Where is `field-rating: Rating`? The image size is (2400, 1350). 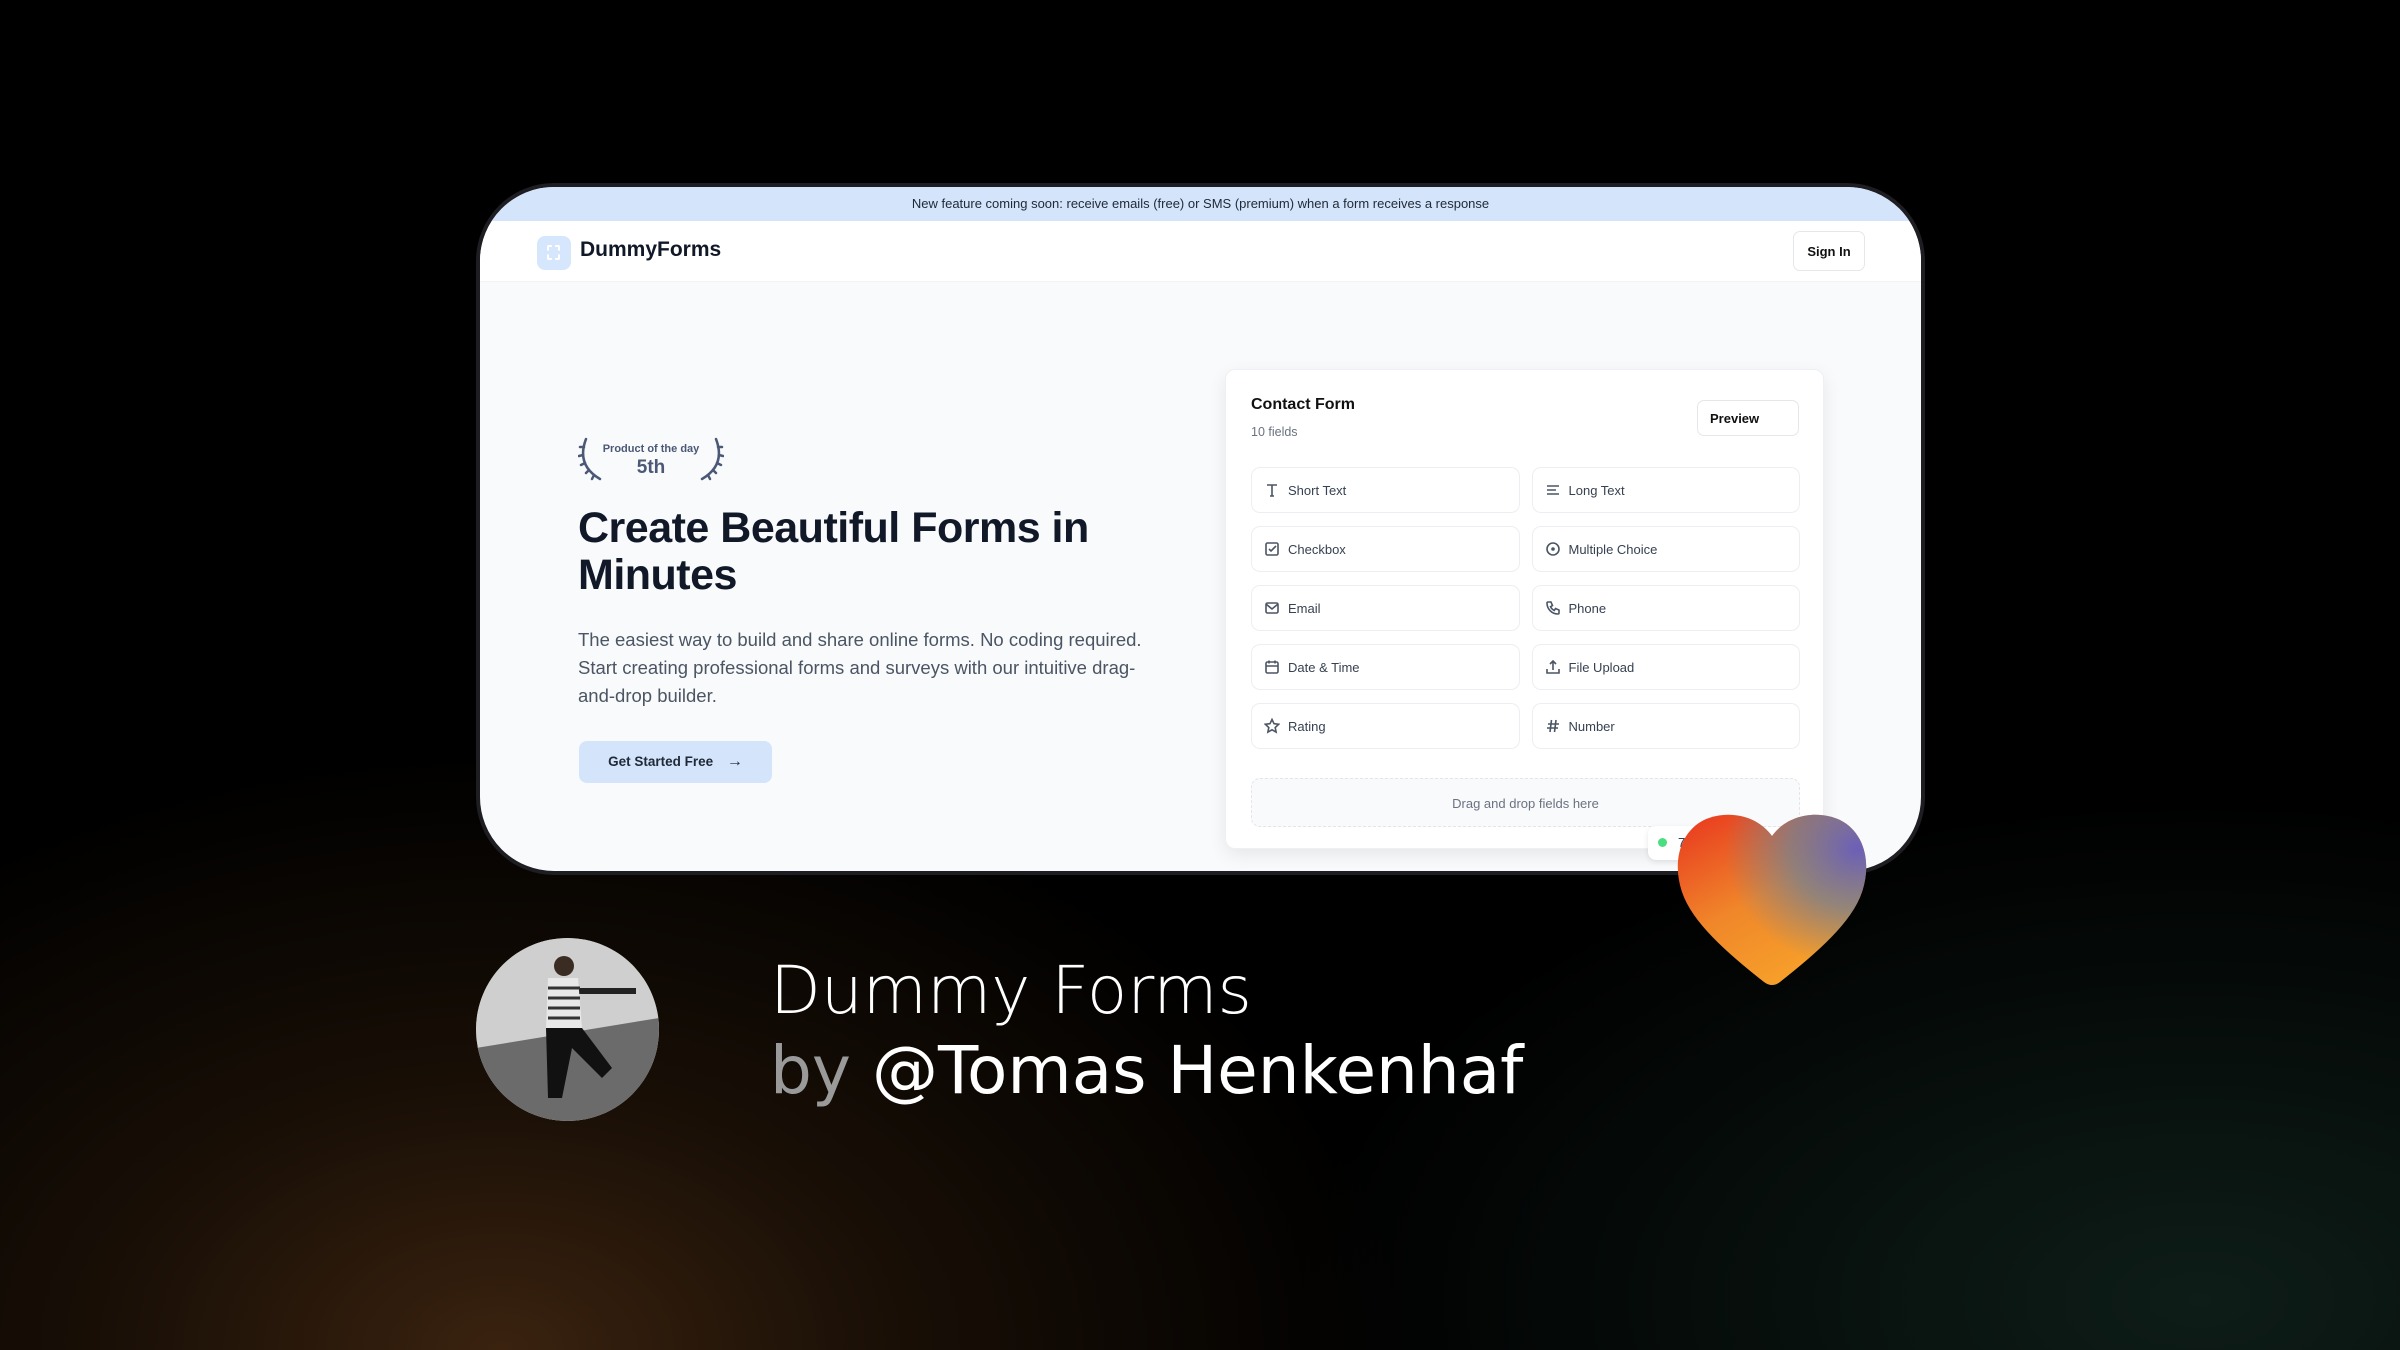 field-rating: Rating is located at coordinates (1385, 726).